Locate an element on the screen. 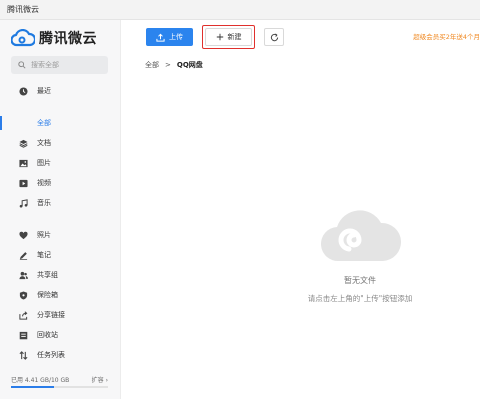  sidebar-item-recent: 最近 is located at coordinates (60, 91).